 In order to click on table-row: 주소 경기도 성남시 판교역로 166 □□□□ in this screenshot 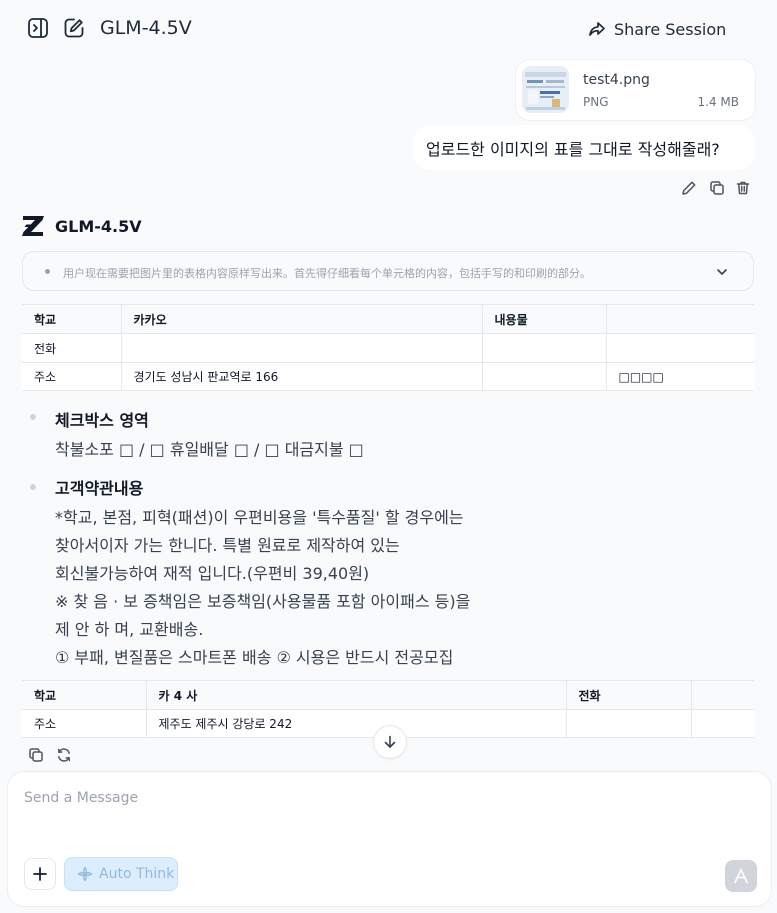, I will do `click(388, 376)`.